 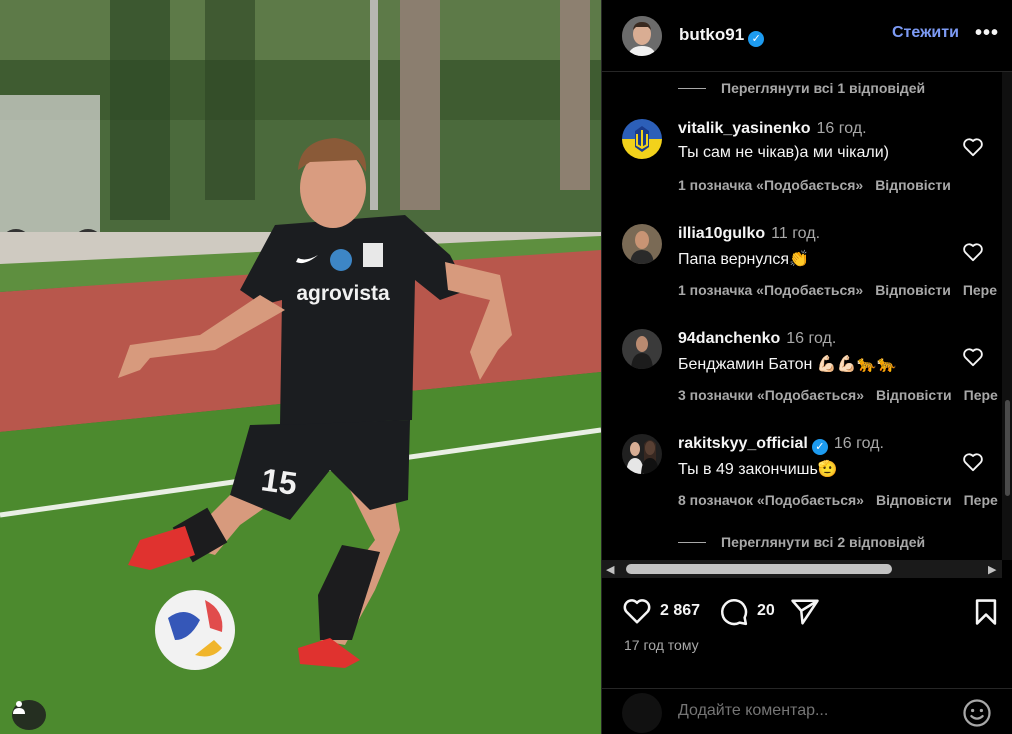 I want to click on post-actions: 2 867 20 17 год тому, so click(x=807, y=633).